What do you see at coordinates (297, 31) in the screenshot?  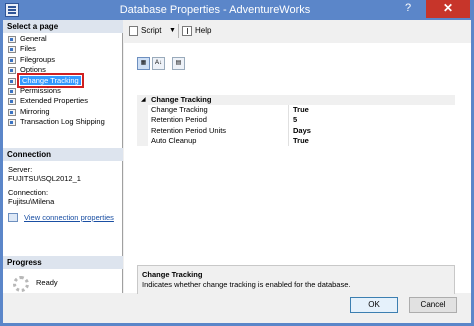 I see `toolbar: Script ▼ Help` at bounding box center [297, 31].